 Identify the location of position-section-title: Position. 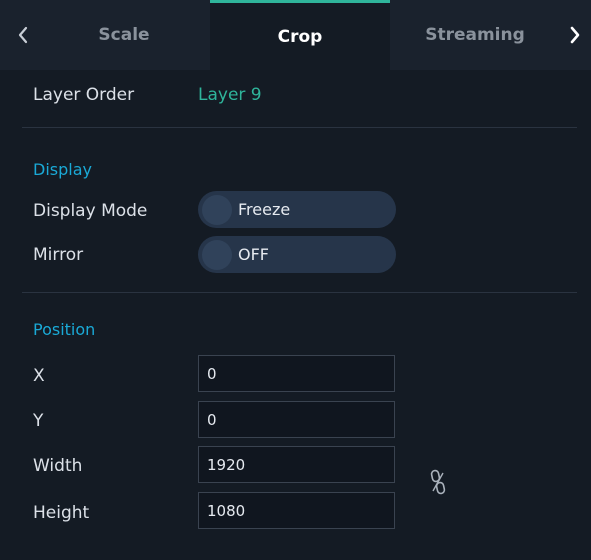
(64, 329).